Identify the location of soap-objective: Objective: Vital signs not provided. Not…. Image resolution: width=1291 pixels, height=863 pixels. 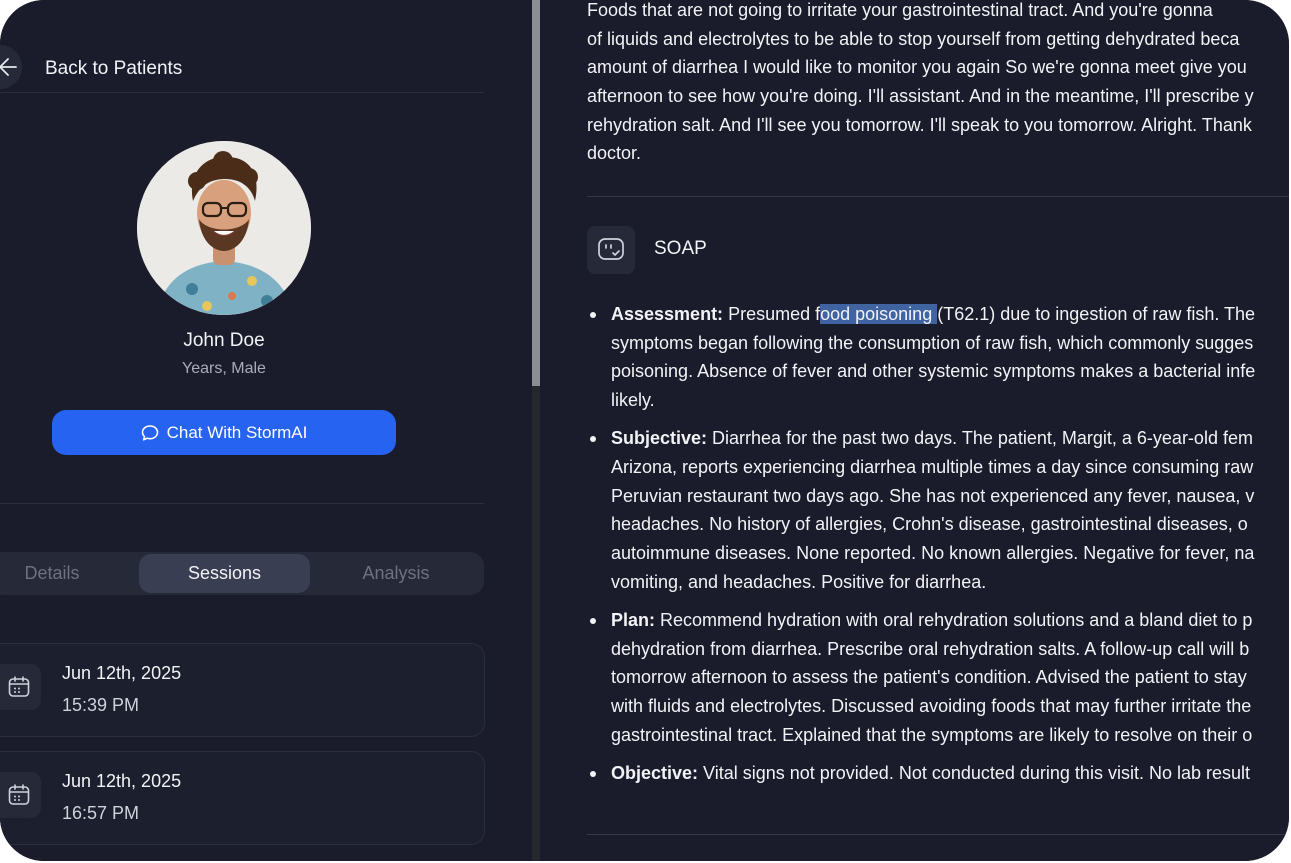
(938, 773).